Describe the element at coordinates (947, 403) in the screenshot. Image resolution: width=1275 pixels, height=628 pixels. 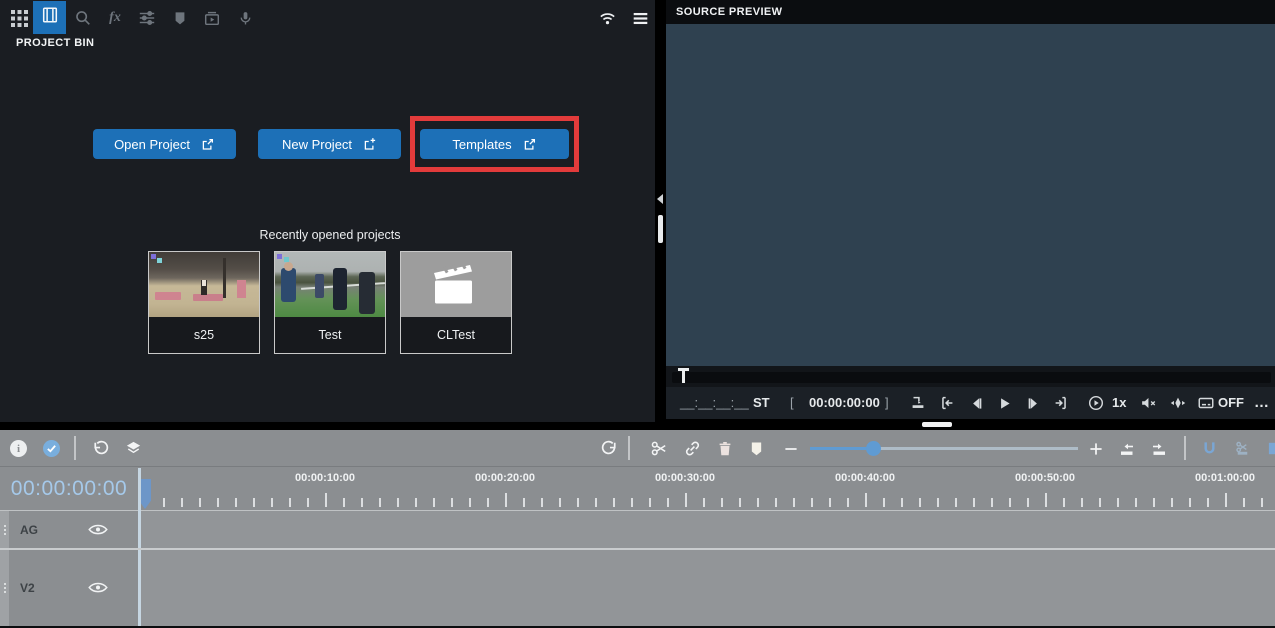
I see `goto-mark-in-icon` at that location.